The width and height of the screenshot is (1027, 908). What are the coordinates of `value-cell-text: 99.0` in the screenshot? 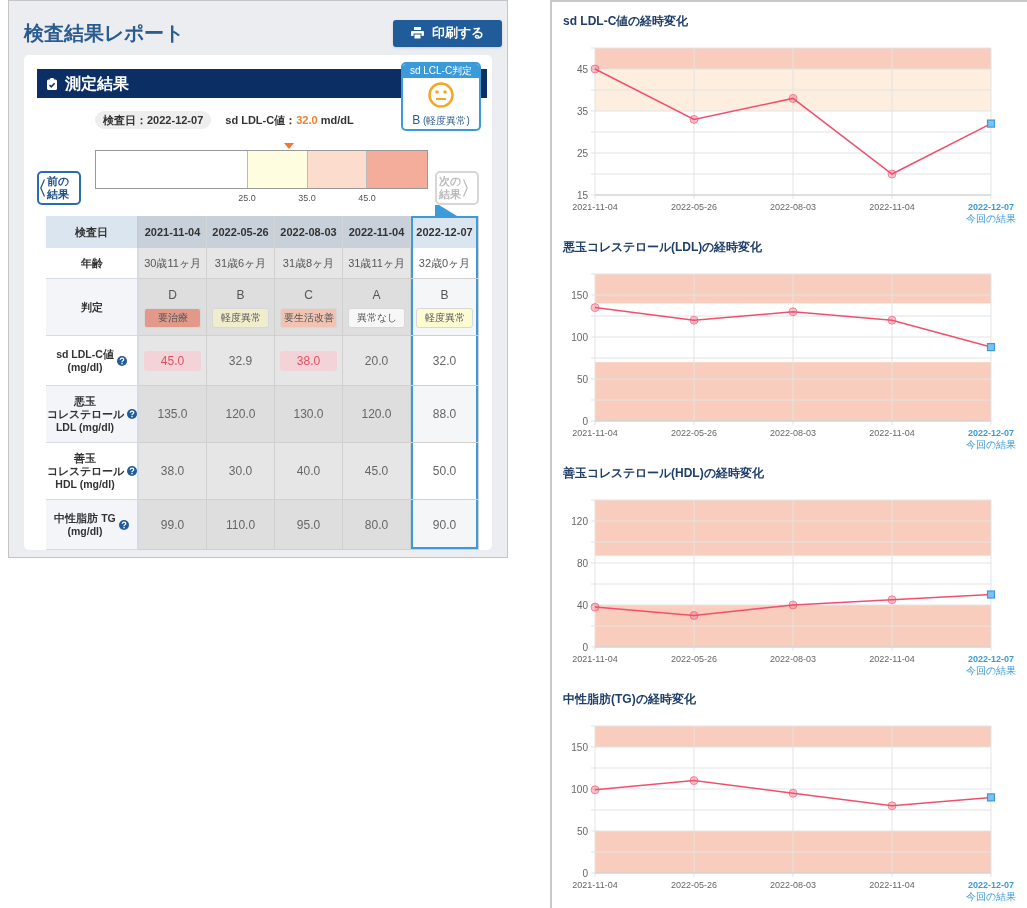 It's located at (172, 525).